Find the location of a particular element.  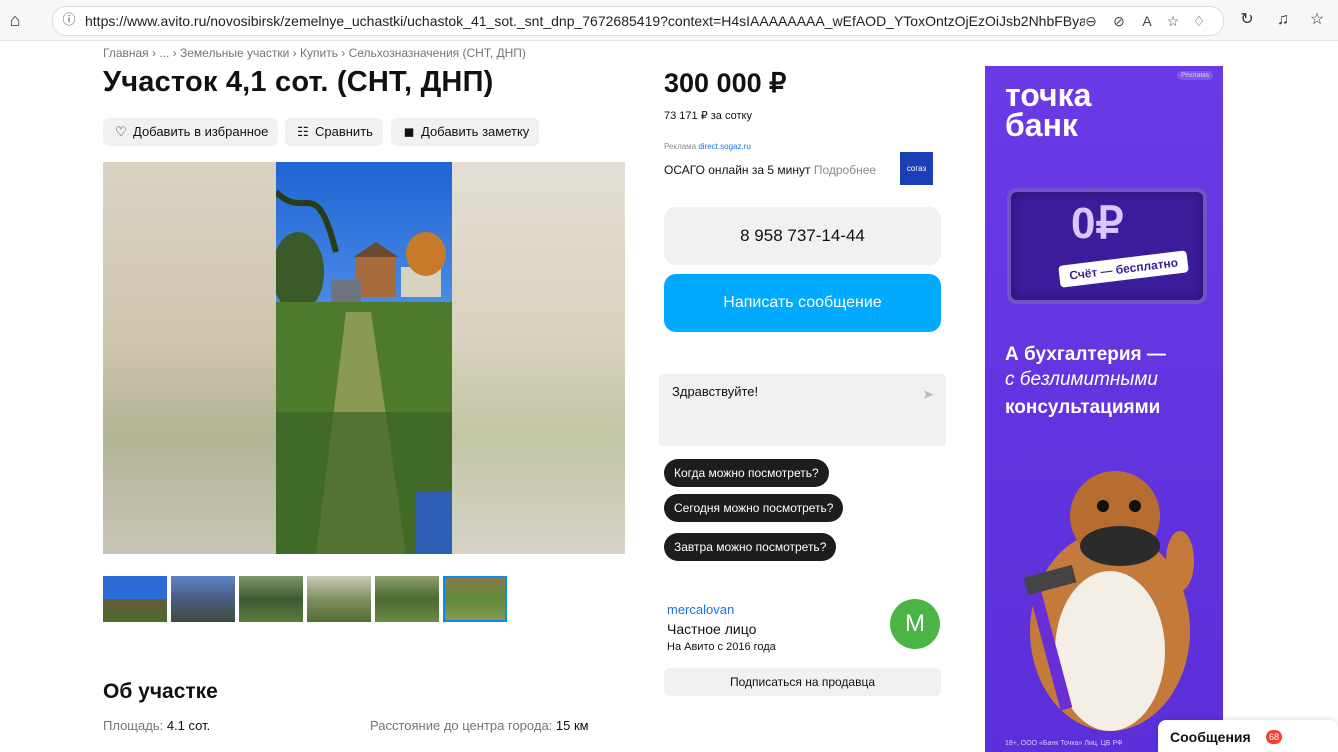

ad-label: Реклама direct.sogaz.ru is located at coordinates (707, 146).